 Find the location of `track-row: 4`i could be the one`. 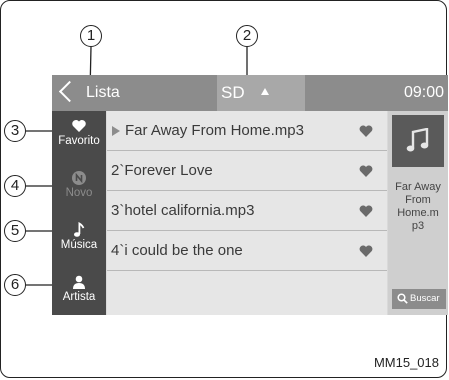

track-row: 4`i could be the one is located at coordinates (247, 251).